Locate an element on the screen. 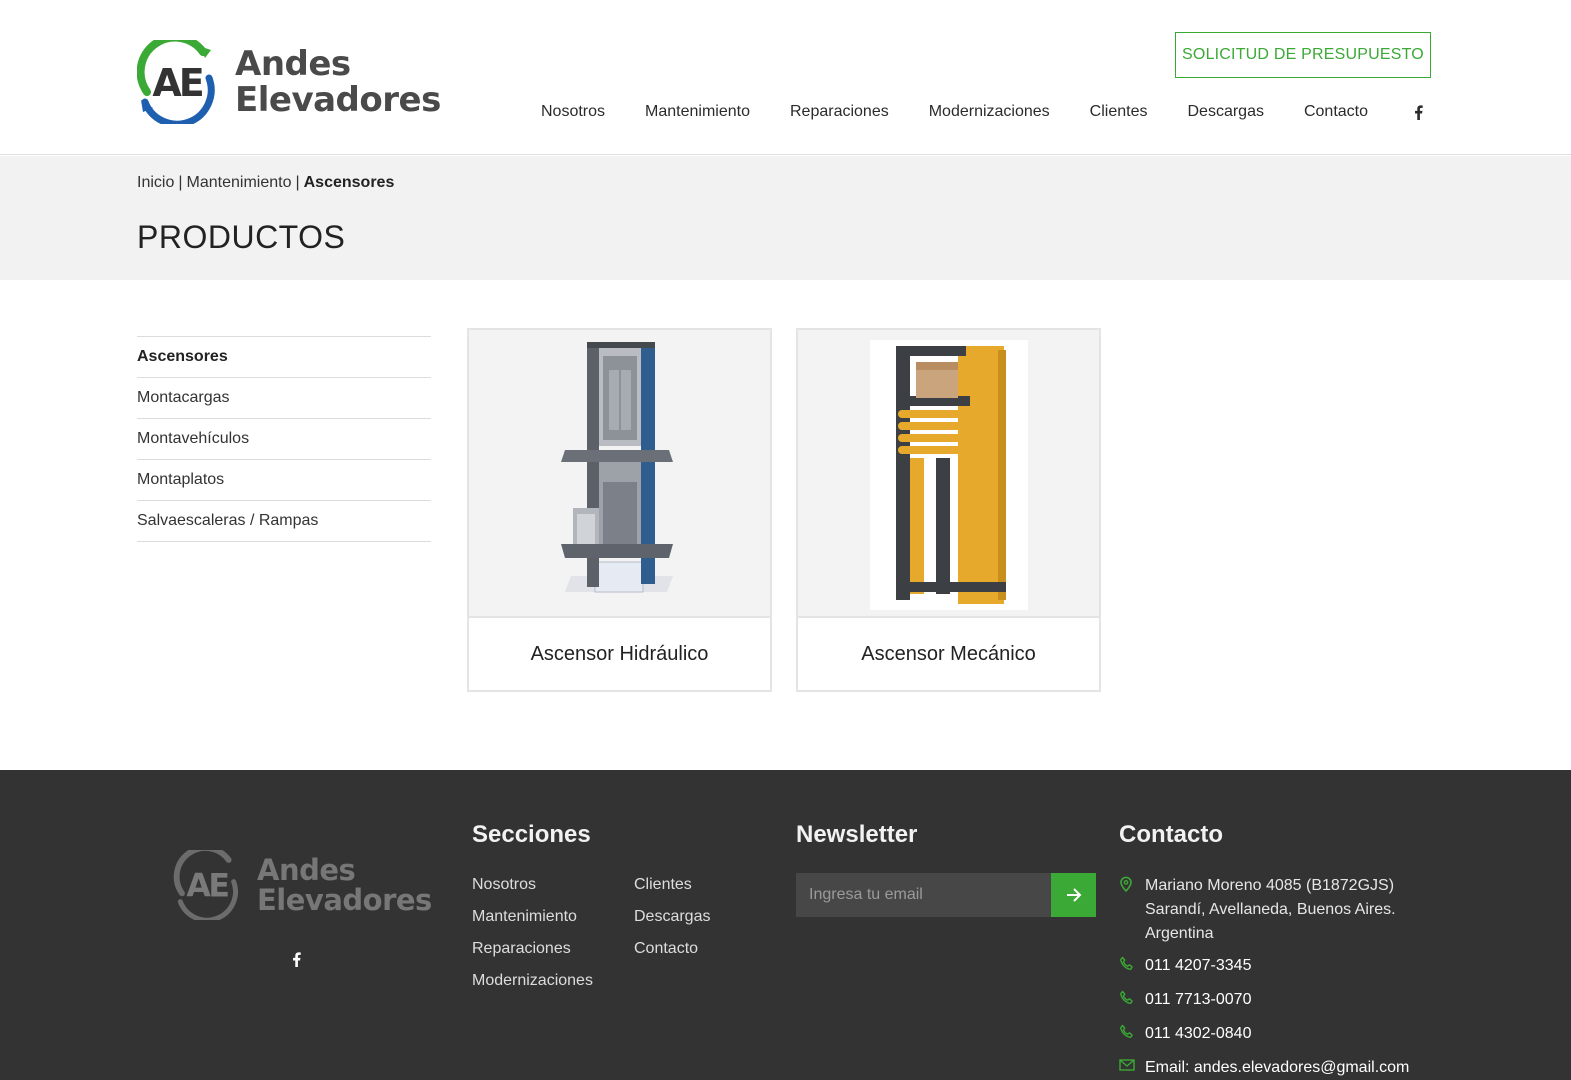  footer-facebook-icon is located at coordinates (296, 962).